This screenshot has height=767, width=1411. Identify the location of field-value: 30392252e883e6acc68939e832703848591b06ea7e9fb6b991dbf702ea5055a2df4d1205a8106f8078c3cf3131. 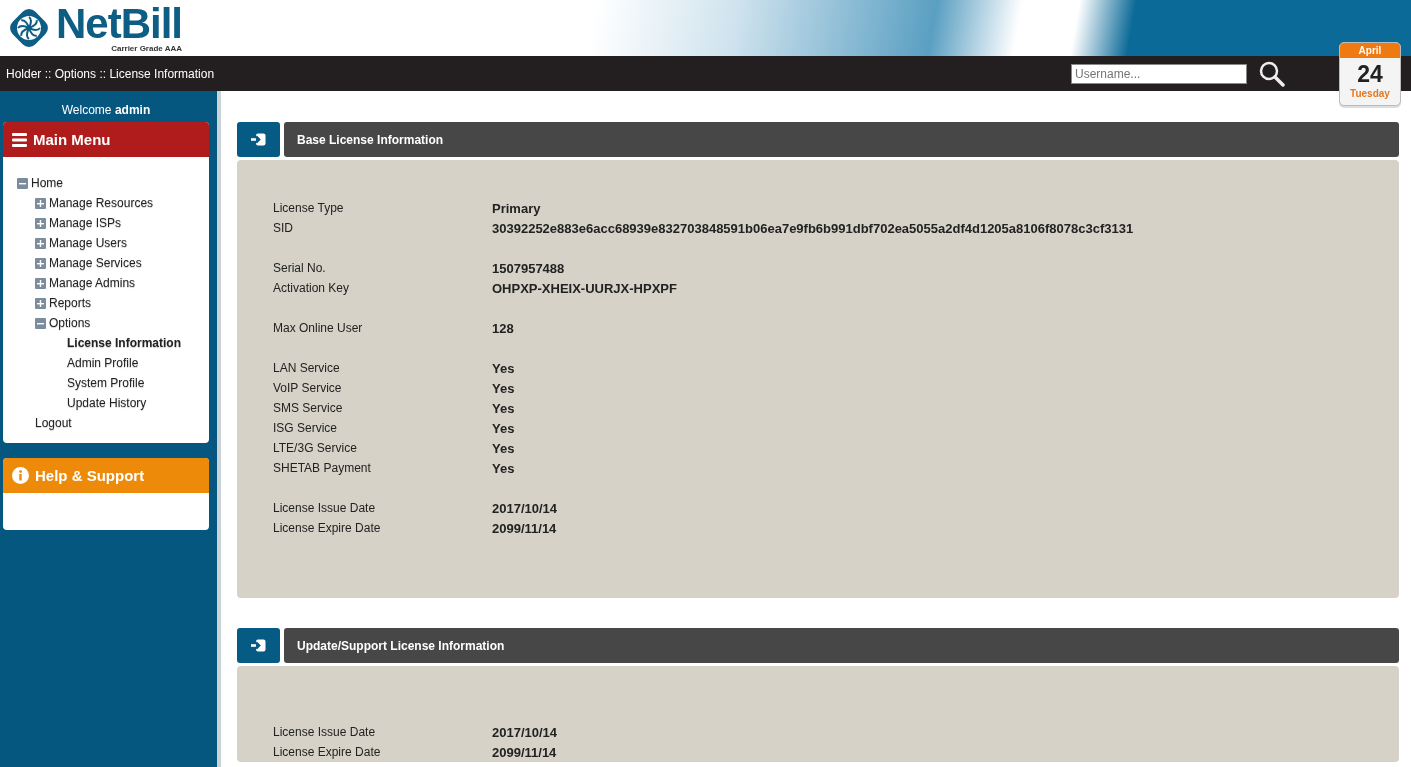
(813, 228).